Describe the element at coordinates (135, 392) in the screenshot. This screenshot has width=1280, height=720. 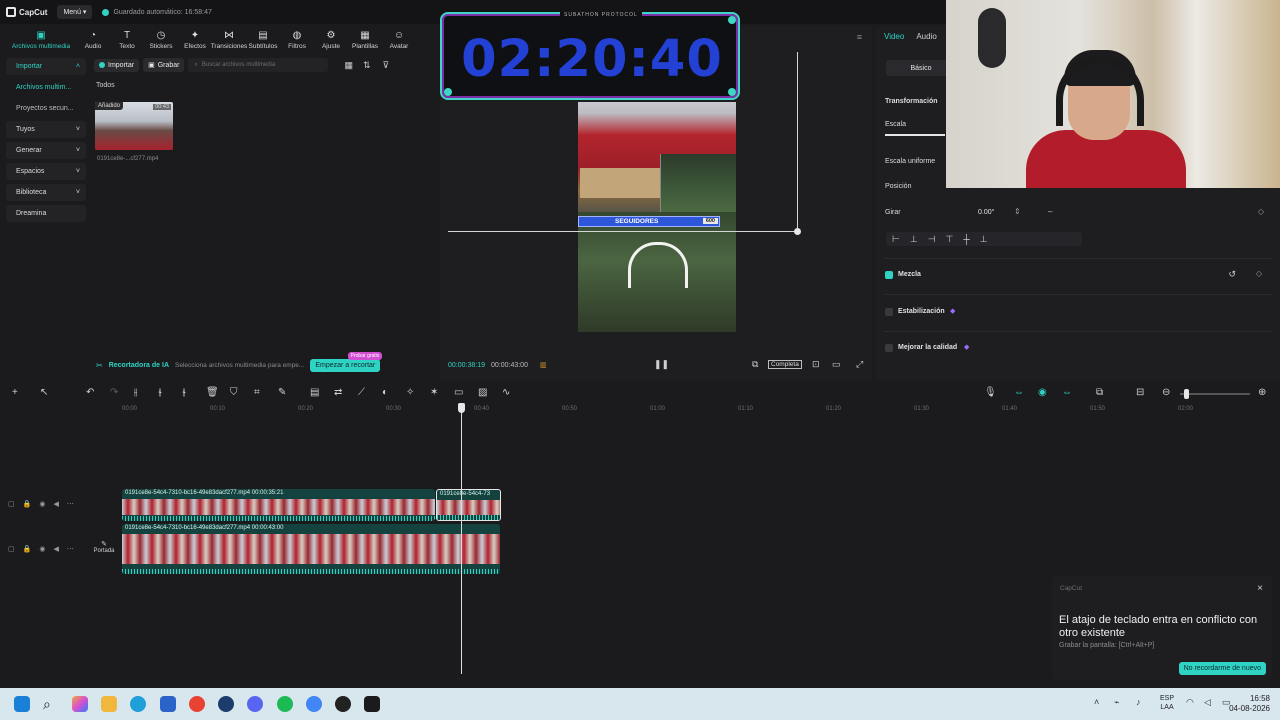
I see `split-icon: ⫲` at that location.